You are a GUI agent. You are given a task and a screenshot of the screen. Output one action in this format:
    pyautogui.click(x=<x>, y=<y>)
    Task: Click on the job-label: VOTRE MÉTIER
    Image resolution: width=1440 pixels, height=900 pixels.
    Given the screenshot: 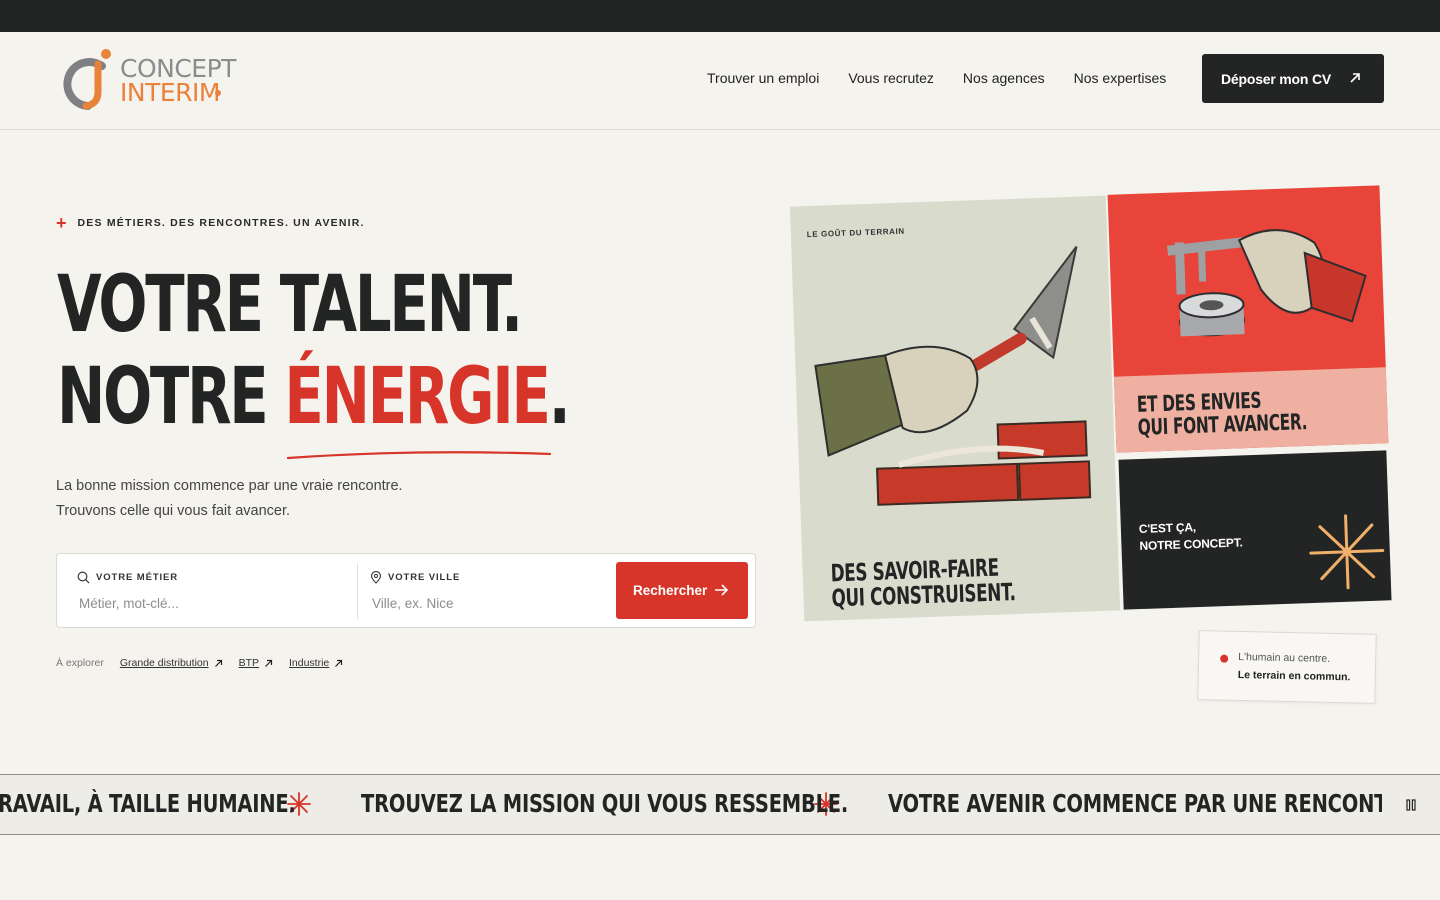 What is the action you would take?
    pyautogui.click(x=127, y=577)
    